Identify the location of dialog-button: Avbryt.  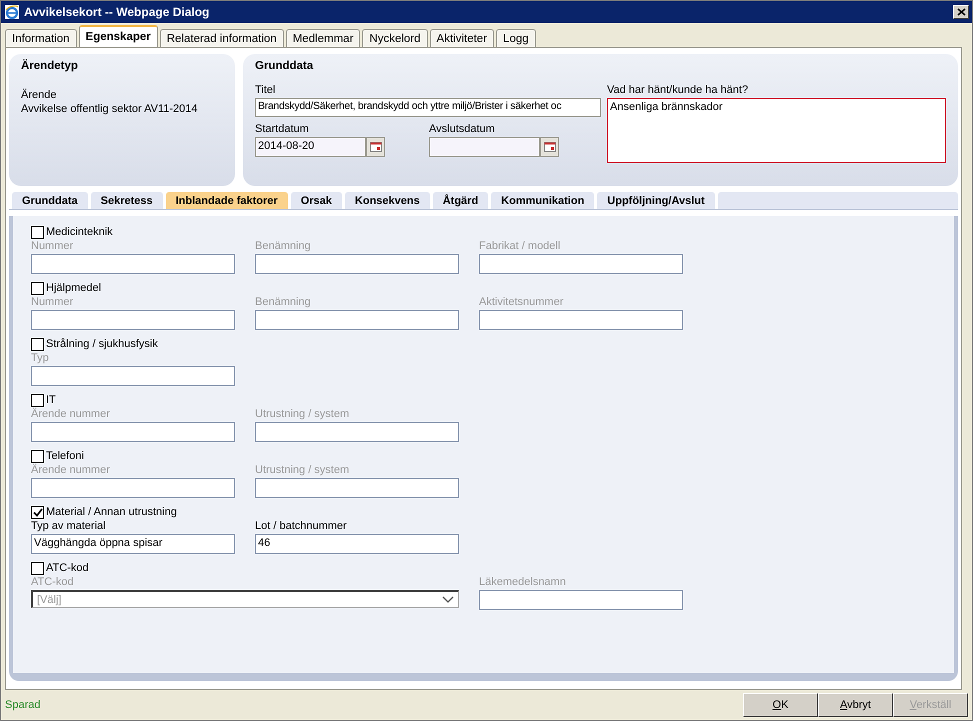
(855, 705).